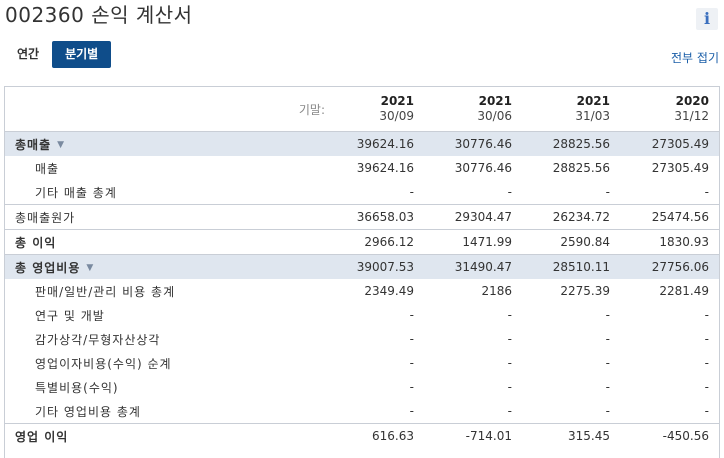  Describe the element at coordinates (571, 109) in the screenshot. I see `period-header: 2021 31/03` at that location.